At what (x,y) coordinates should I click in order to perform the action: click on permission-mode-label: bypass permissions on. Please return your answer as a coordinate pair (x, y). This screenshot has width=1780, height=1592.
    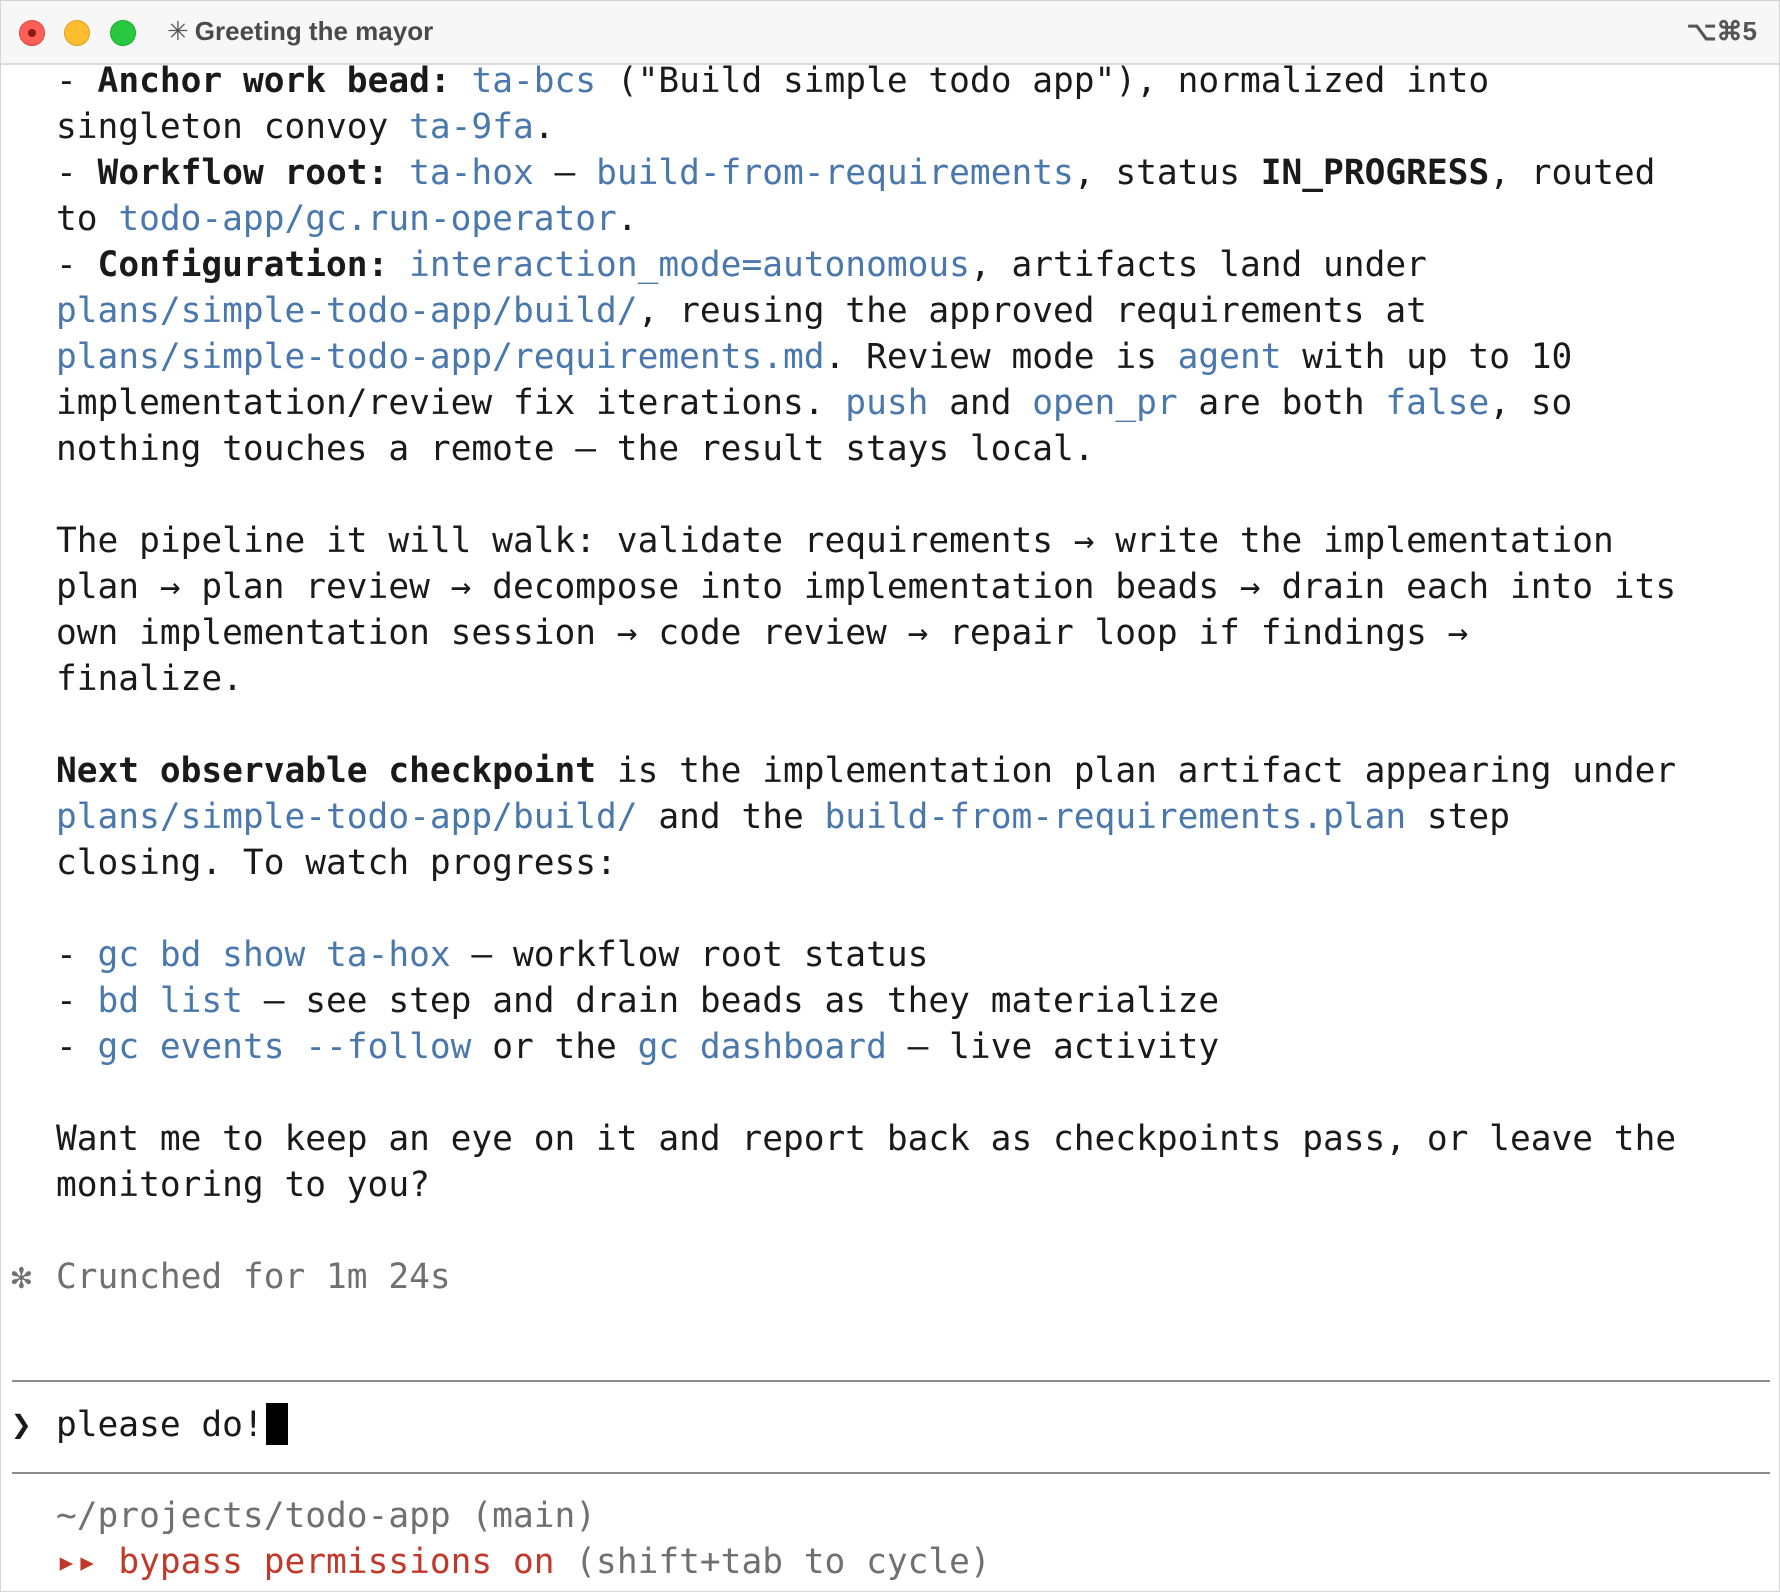
    Looking at the image, I should click on (336, 1562).